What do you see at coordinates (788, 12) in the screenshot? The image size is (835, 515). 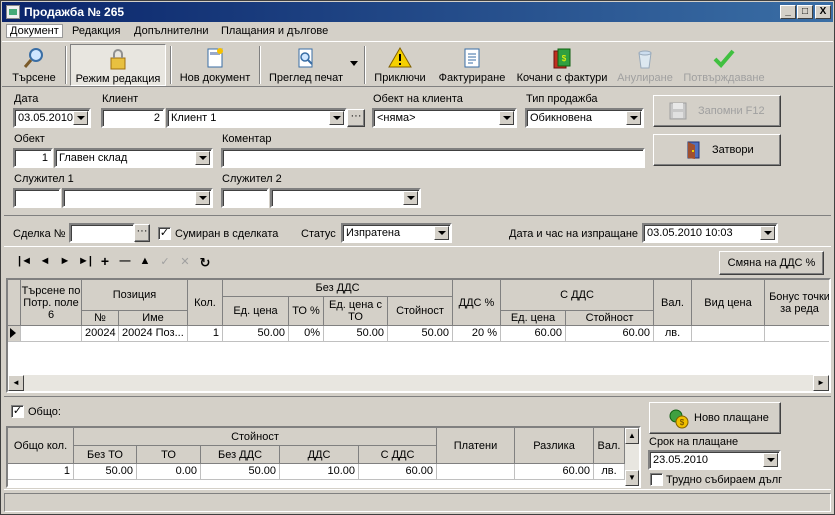 I see `minimize-button: _` at bounding box center [788, 12].